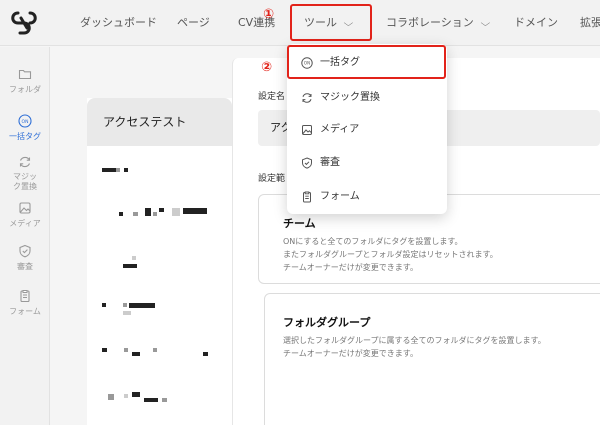  Describe the element at coordinates (367, 197) in the screenshot. I see `menu-item-form: フォーム` at that location.